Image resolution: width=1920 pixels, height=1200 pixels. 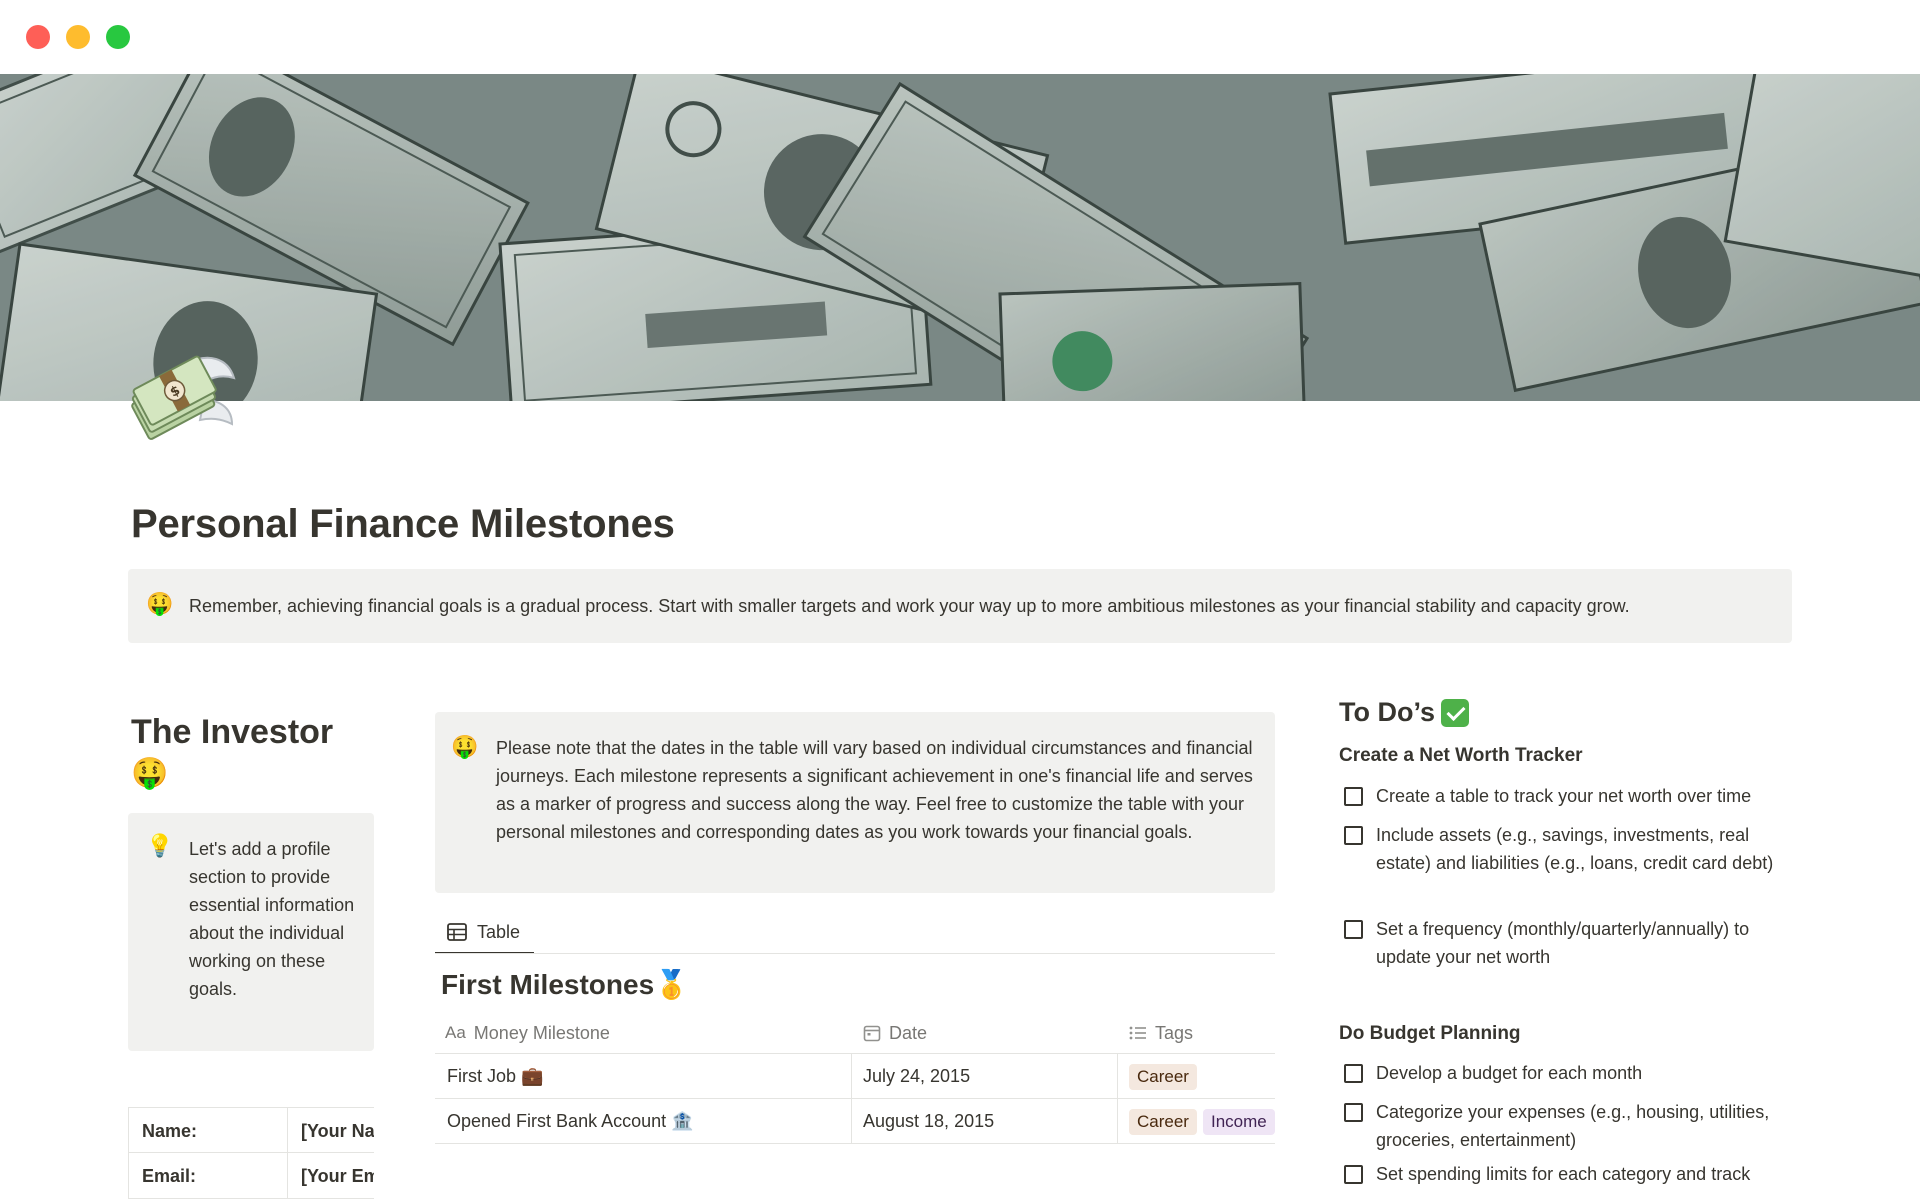 I want to click on todo-text: Develop a budget for each month, so click(x=1585, y=1073).